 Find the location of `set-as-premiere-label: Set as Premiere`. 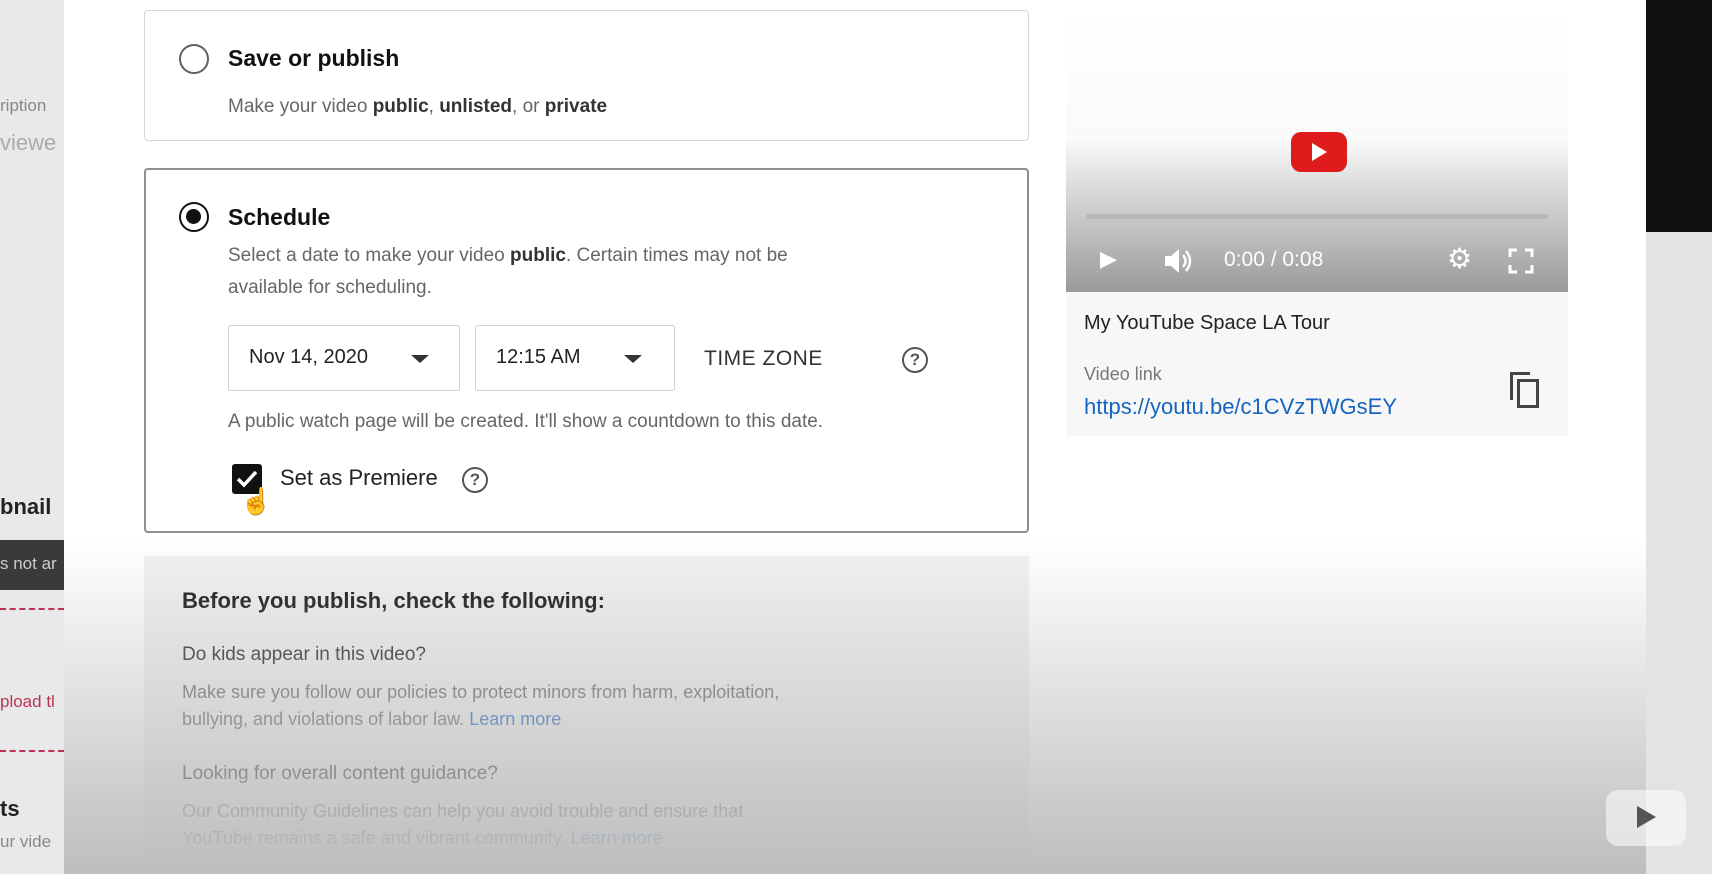

set-as-premiere-label: Set as Premiere is located at coordinates (359, 478).